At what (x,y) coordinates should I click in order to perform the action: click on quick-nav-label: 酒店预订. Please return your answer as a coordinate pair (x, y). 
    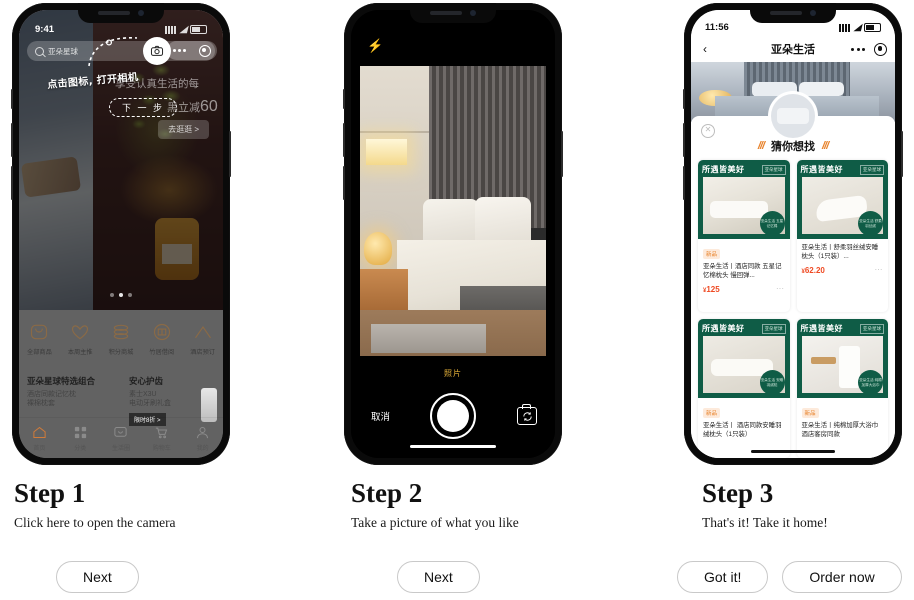
    Looking at the image, I should click on (202, 352).